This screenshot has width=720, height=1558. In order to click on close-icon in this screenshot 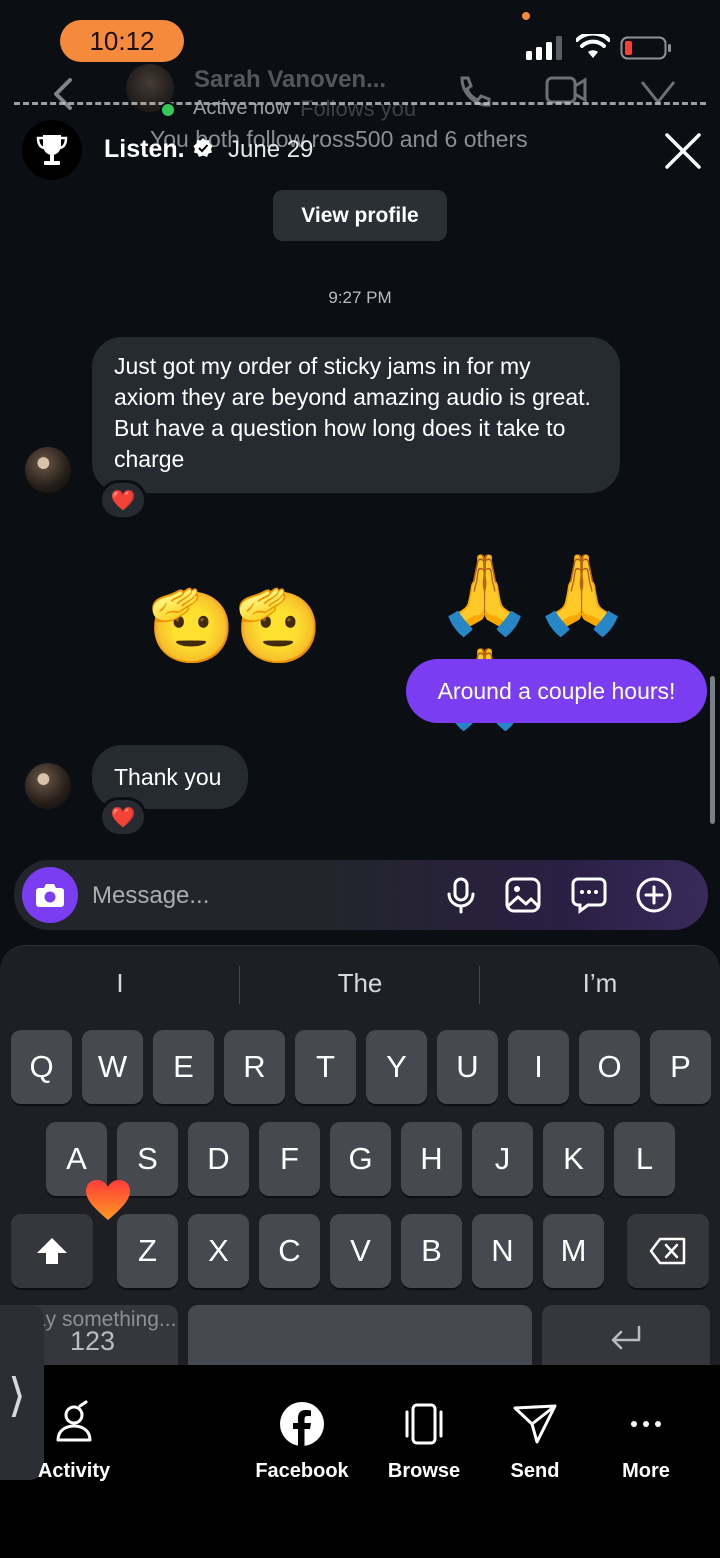, I will do `click(683, 151)`.